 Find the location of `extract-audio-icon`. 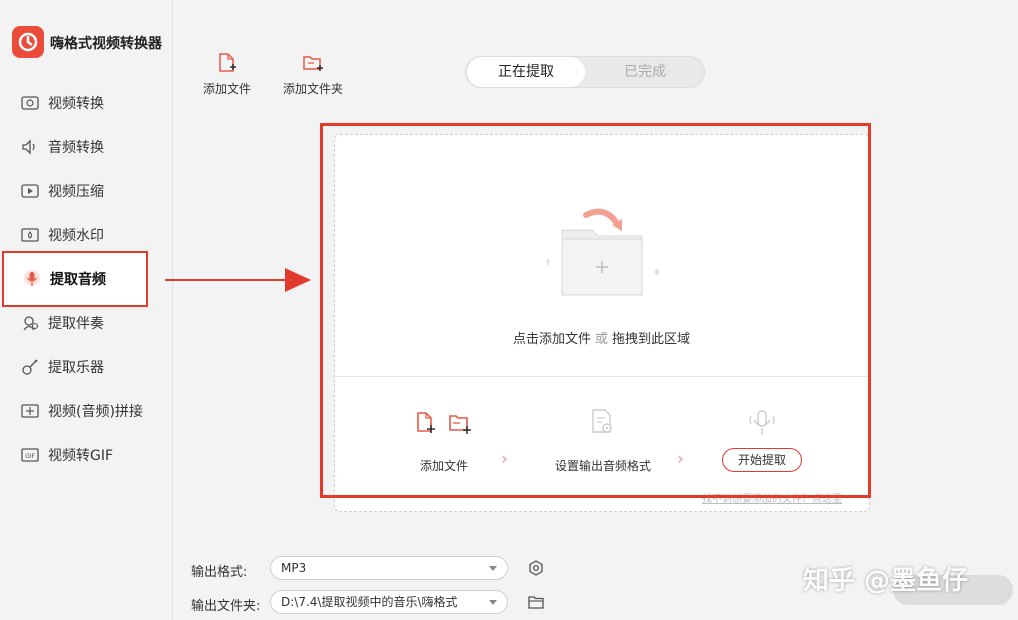

extract-audio-icon is located at coordinates (32, 279).